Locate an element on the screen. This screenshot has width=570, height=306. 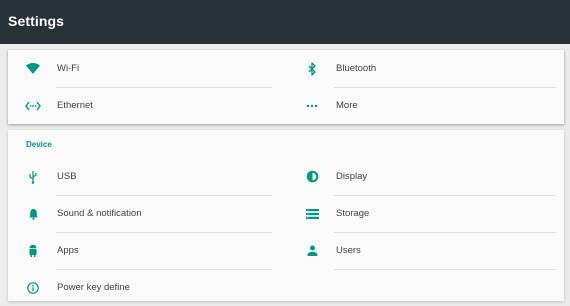
settings-tile-sound-notification: Sound & notification is located at coordinates (140, 213).